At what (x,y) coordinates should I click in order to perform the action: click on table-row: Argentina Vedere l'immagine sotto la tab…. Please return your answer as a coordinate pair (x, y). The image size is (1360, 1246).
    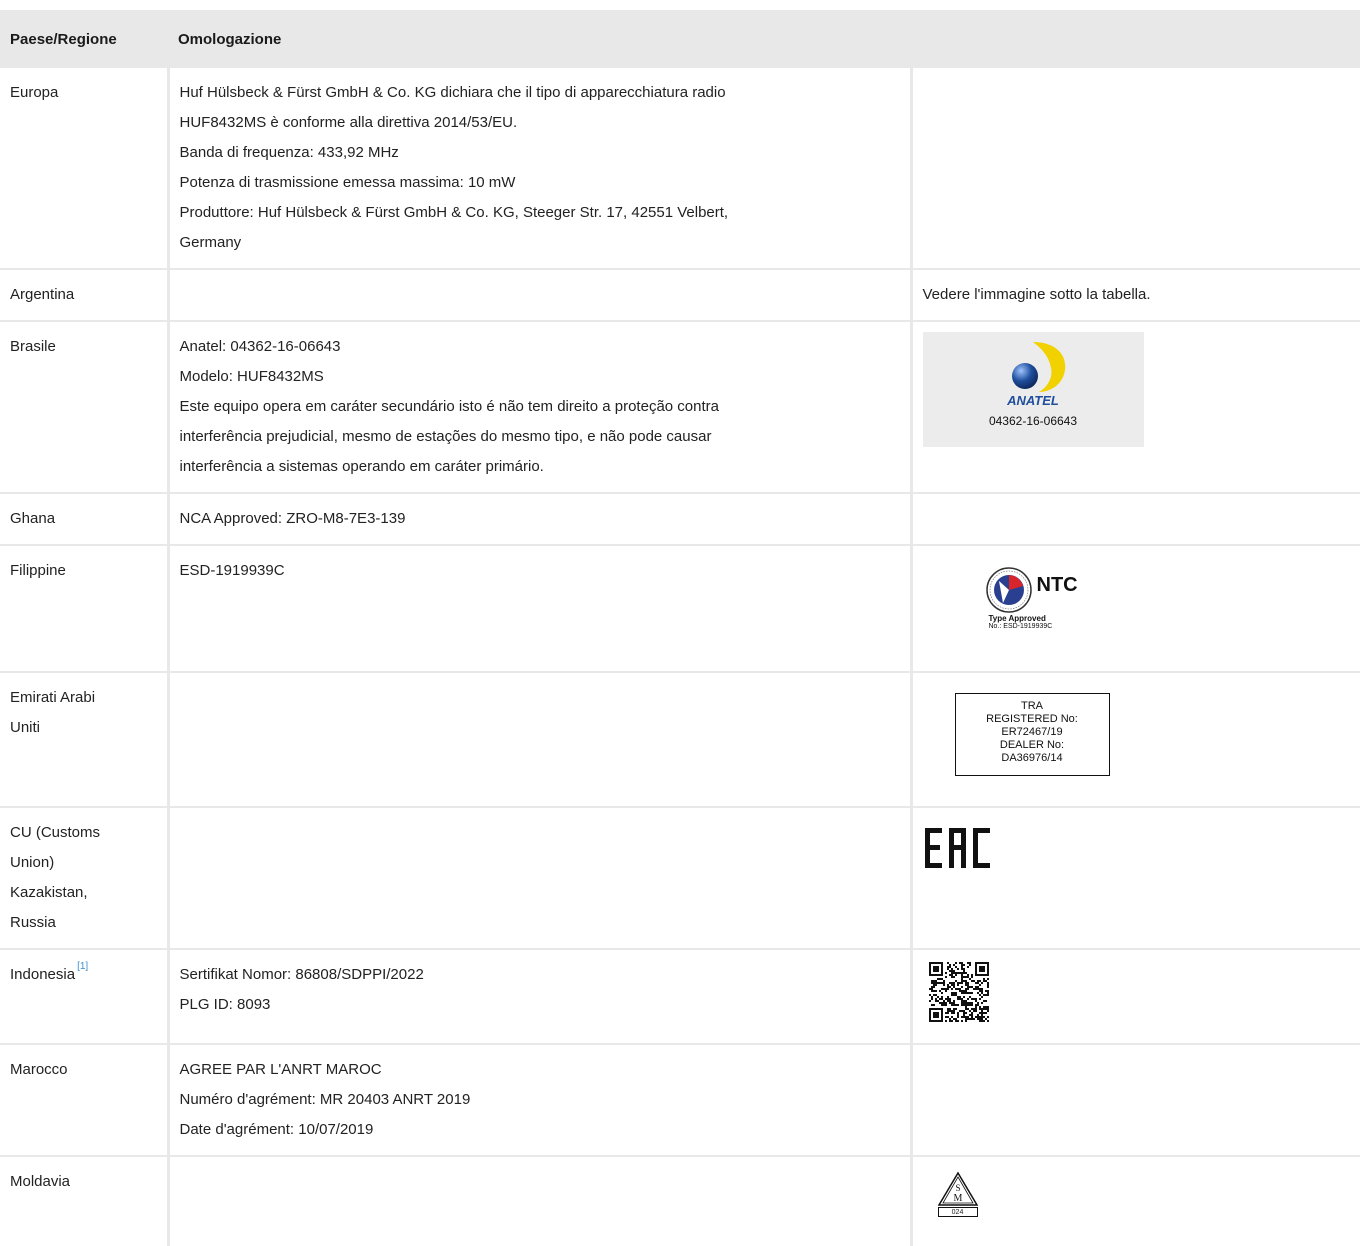
    Looking at the image, I should click on (680, 295).